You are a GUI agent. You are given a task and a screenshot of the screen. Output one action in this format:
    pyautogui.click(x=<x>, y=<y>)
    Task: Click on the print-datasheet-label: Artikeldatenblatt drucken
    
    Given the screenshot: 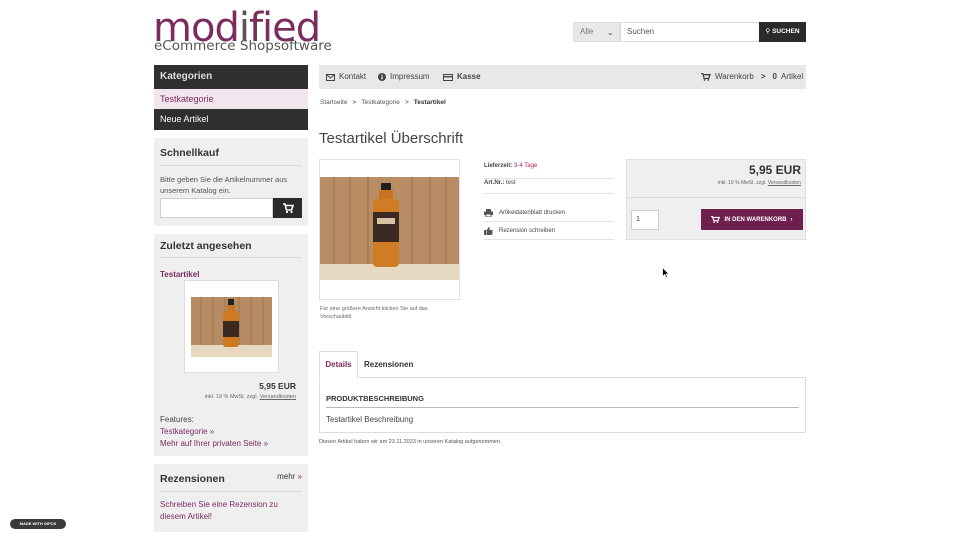 What is the action you would take?
    pyautogui.click(x=532, y=213)
    